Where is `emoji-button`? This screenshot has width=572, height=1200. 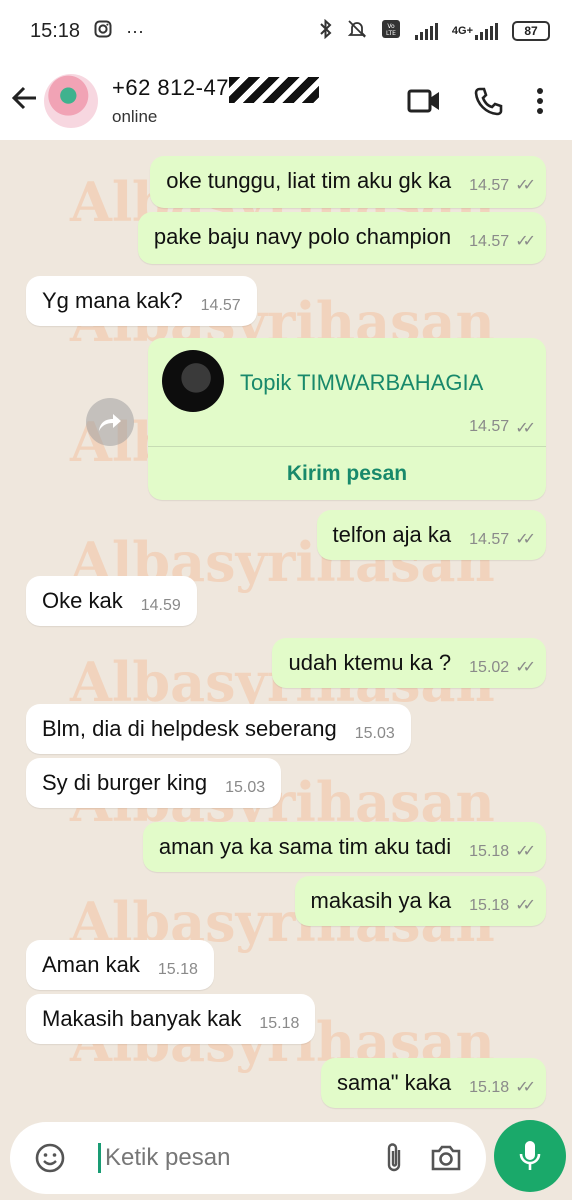 emoji-button is located at coordinates (50, 1158).